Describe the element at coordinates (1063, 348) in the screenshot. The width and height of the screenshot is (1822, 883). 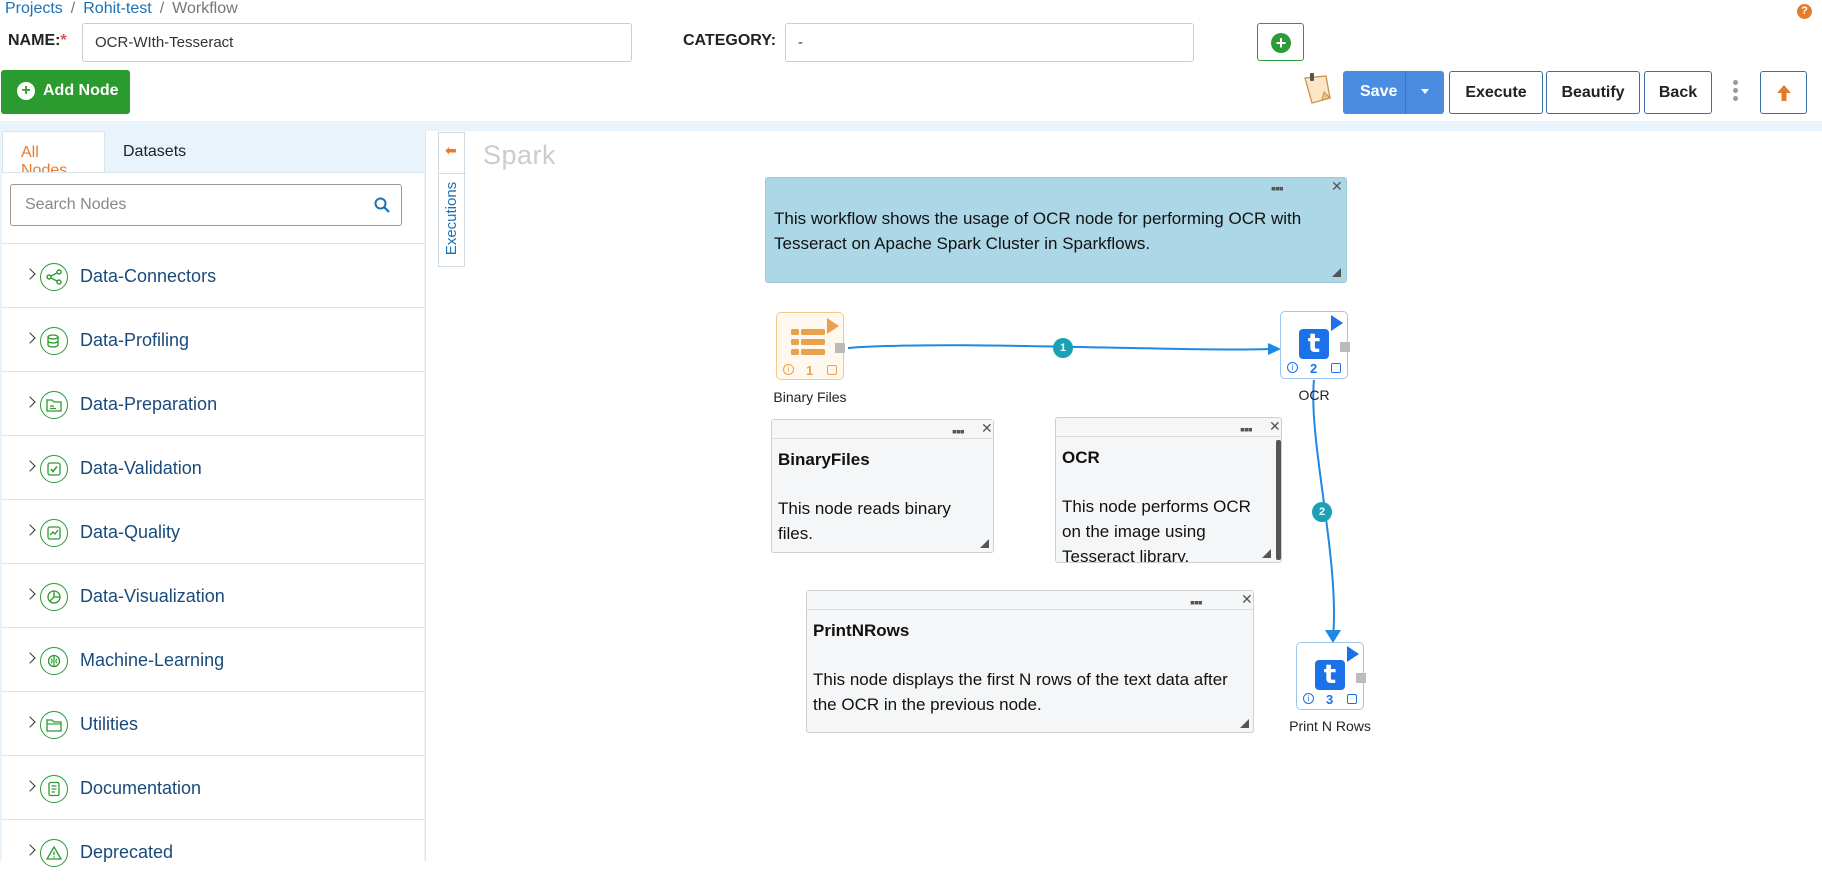
I see `edge-badge: 1` at that location.